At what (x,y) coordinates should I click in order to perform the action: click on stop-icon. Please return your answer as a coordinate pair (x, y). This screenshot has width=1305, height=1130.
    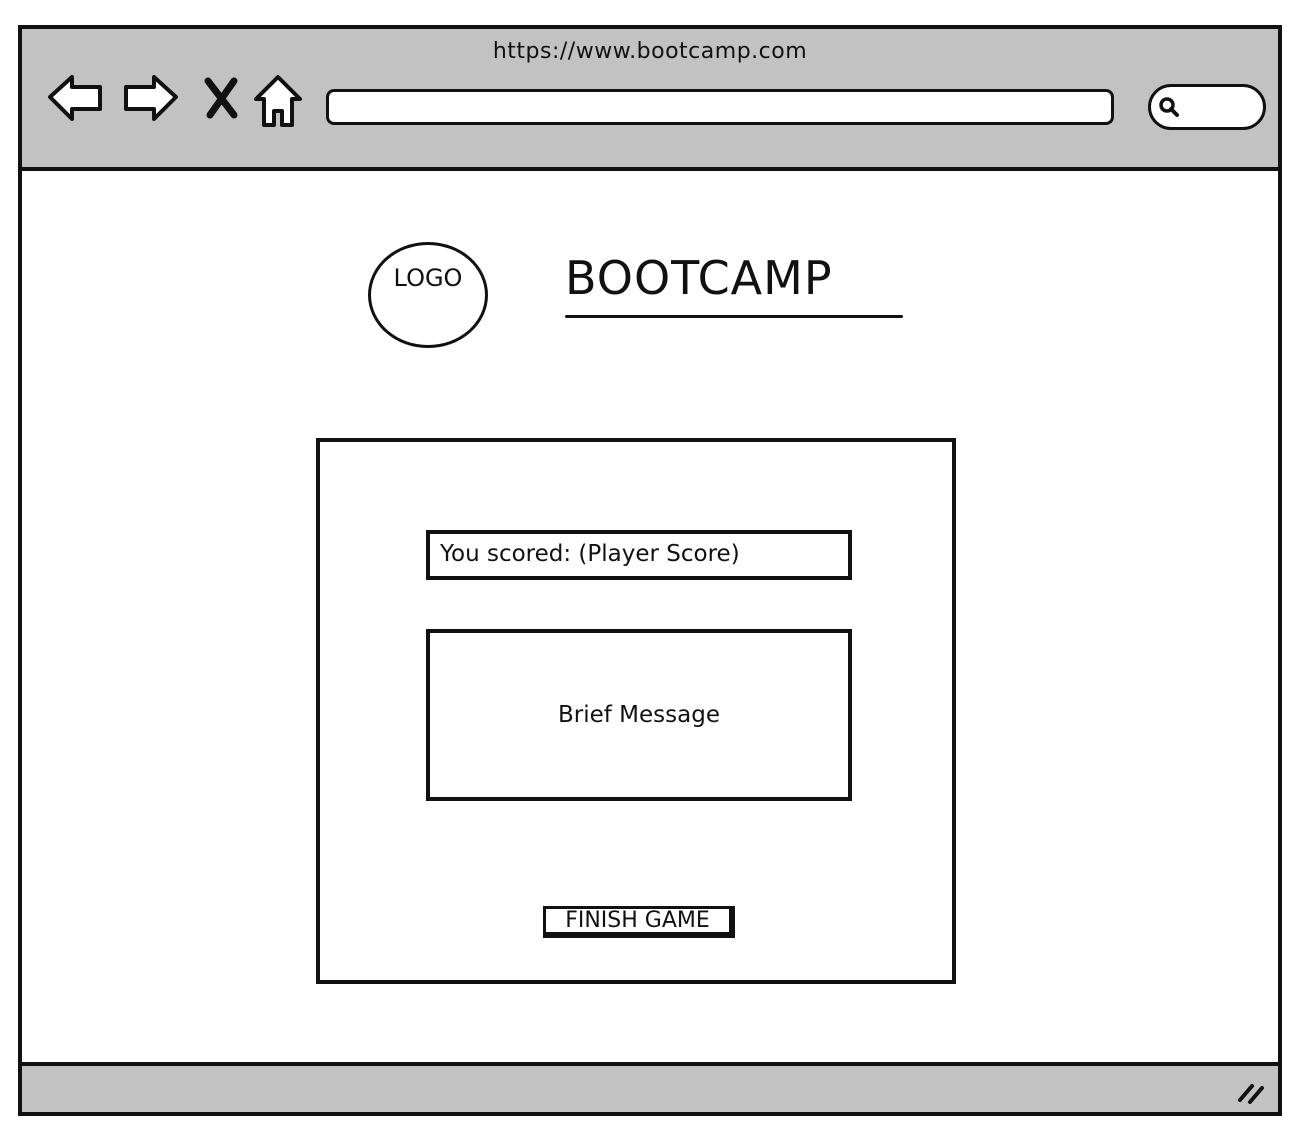
    Looking at the image, I should click on (222, 99).